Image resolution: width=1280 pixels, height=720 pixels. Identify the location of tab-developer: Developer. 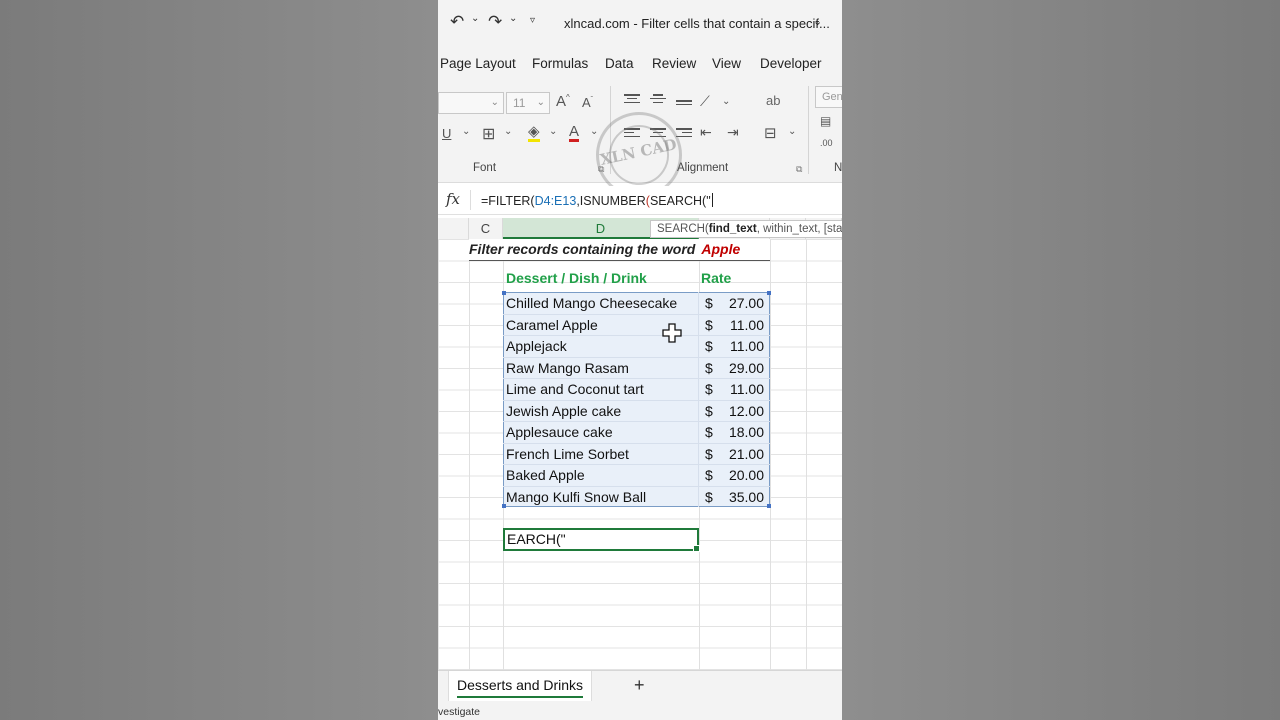
(791, 63).